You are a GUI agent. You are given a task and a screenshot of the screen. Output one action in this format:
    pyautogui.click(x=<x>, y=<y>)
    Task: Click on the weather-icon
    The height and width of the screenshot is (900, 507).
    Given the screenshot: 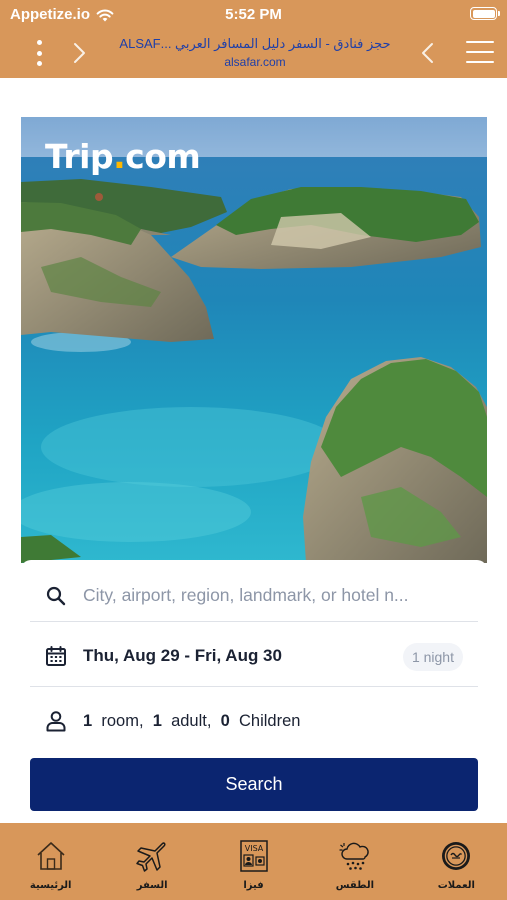 What is the action you would take?
    pyautogui.click(x=354, y=856)
    